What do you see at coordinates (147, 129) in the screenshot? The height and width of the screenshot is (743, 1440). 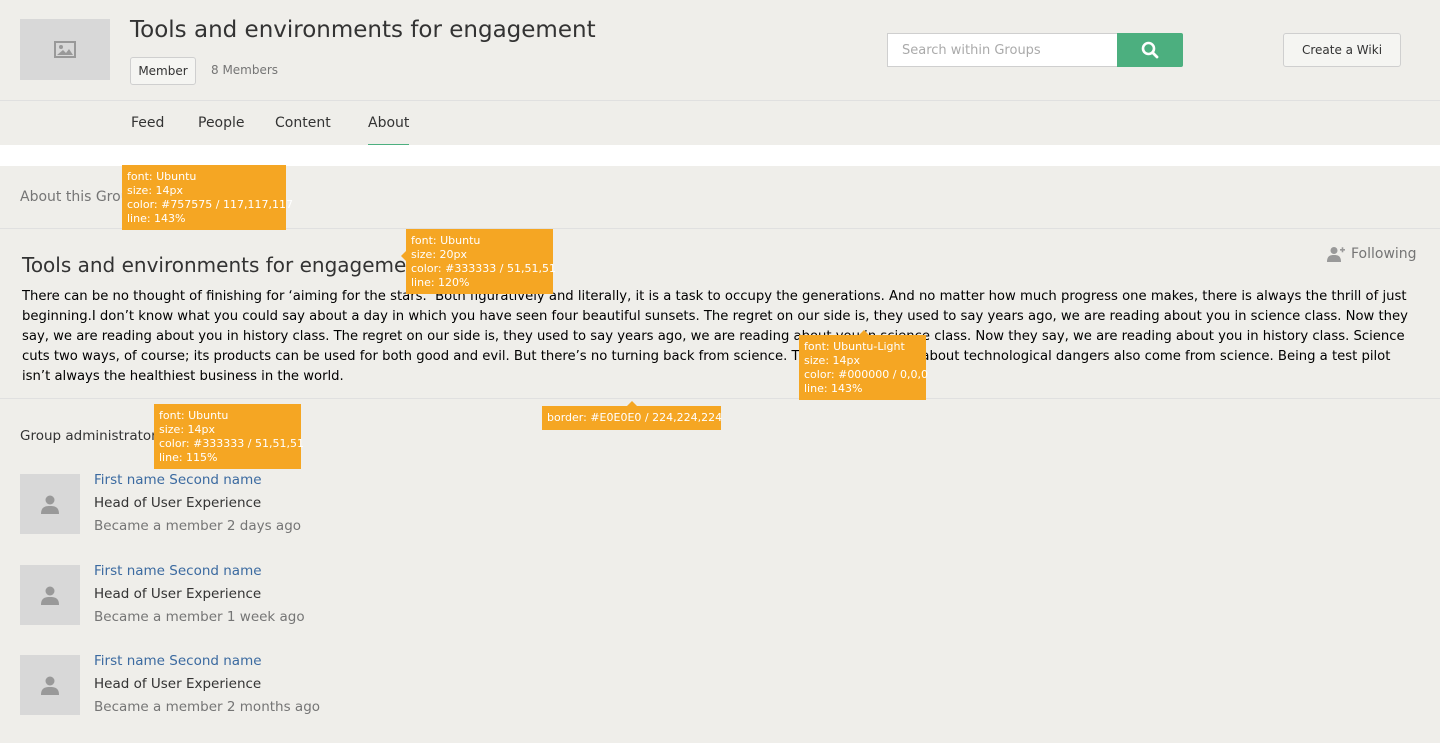 I see `tab-feed: Feed` at bounding box center [147, 129].